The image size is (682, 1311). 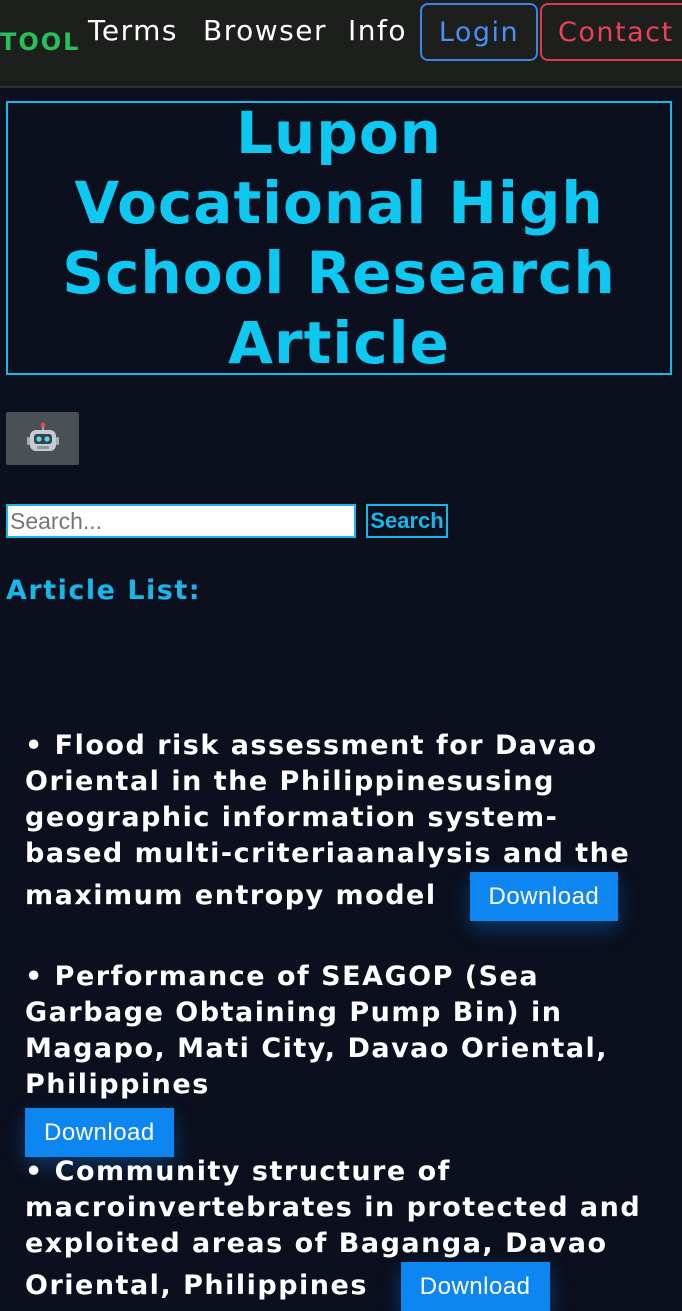 I want to click on robot-tool-button, so click(x=42, y=438).